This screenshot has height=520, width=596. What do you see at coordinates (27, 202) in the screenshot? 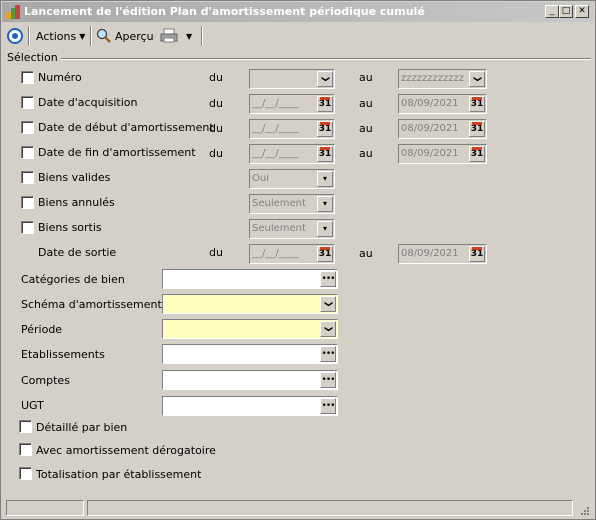
I see `biens-annules-checkbox` at bounding box center [27, 202].